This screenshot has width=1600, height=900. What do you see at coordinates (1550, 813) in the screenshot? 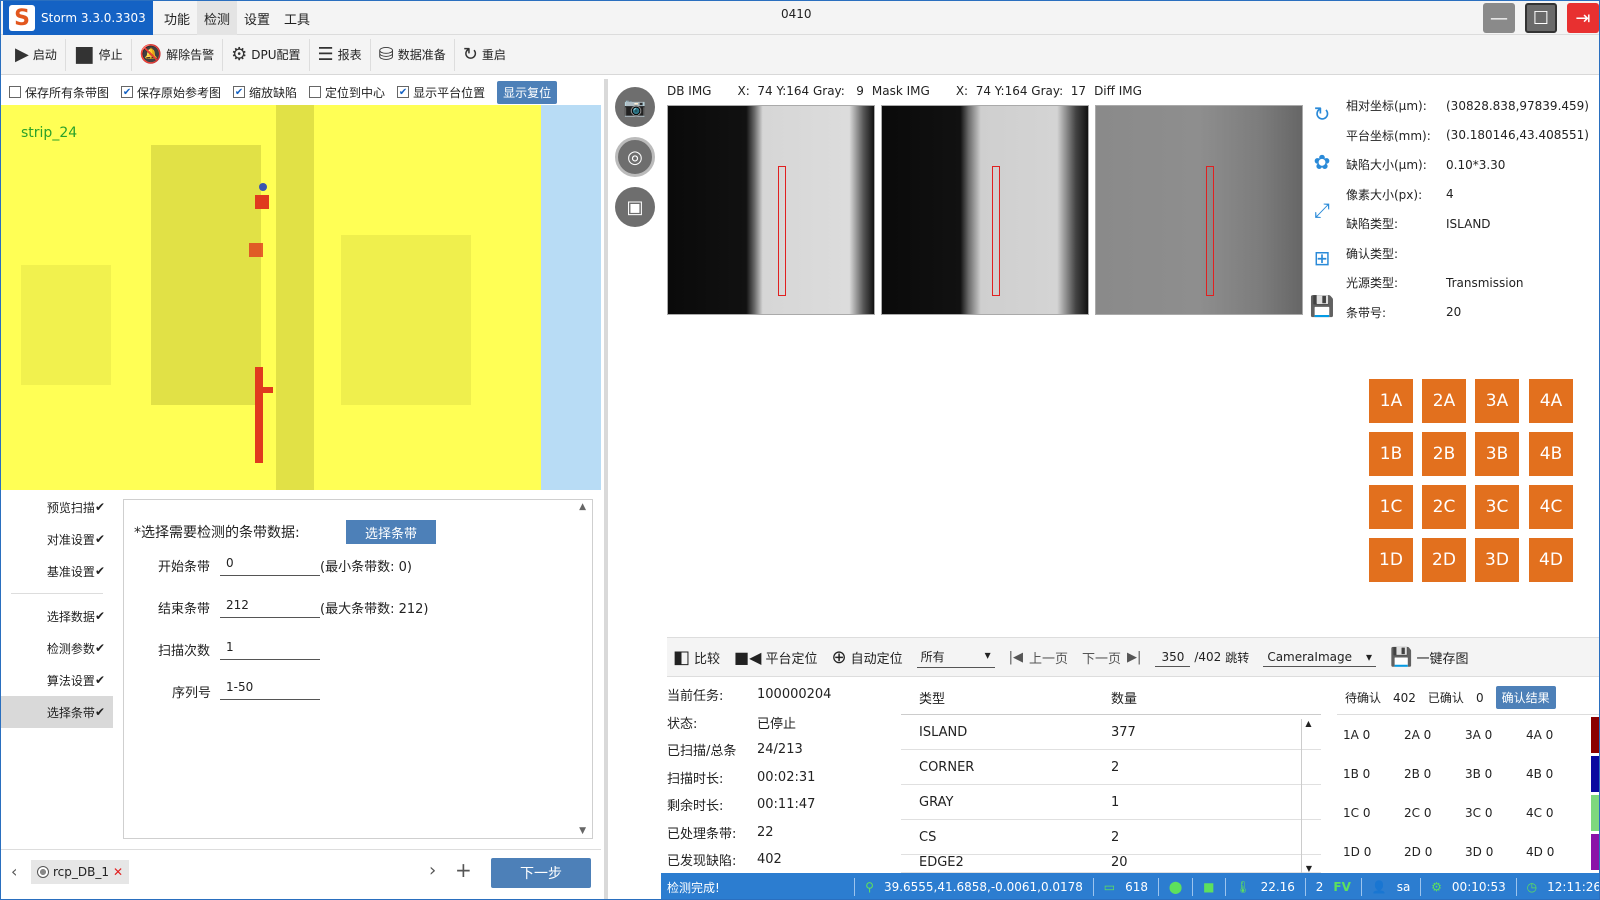
I see `confirm-cell: 4C 0` at bounding box center [1550, 813].